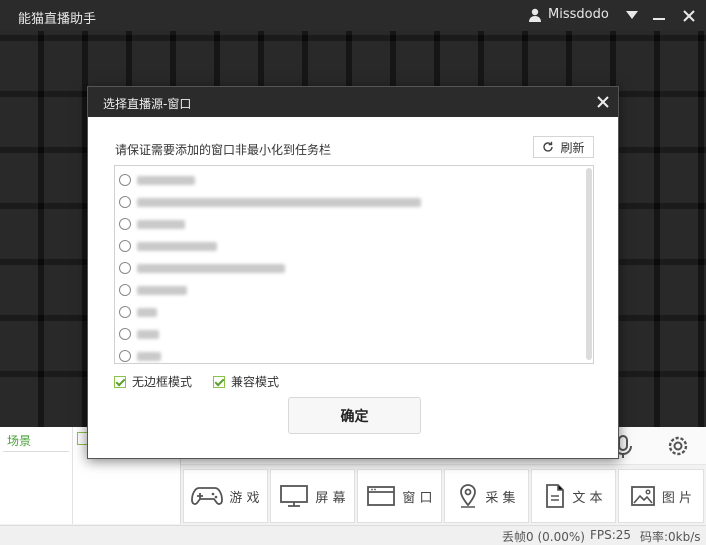 The height and width of the screenshot is (545, 706). What do you see at coordinates (36, 475) in the screenshot?
I see `scene-list: 场景` at bounding box center [36, 475].